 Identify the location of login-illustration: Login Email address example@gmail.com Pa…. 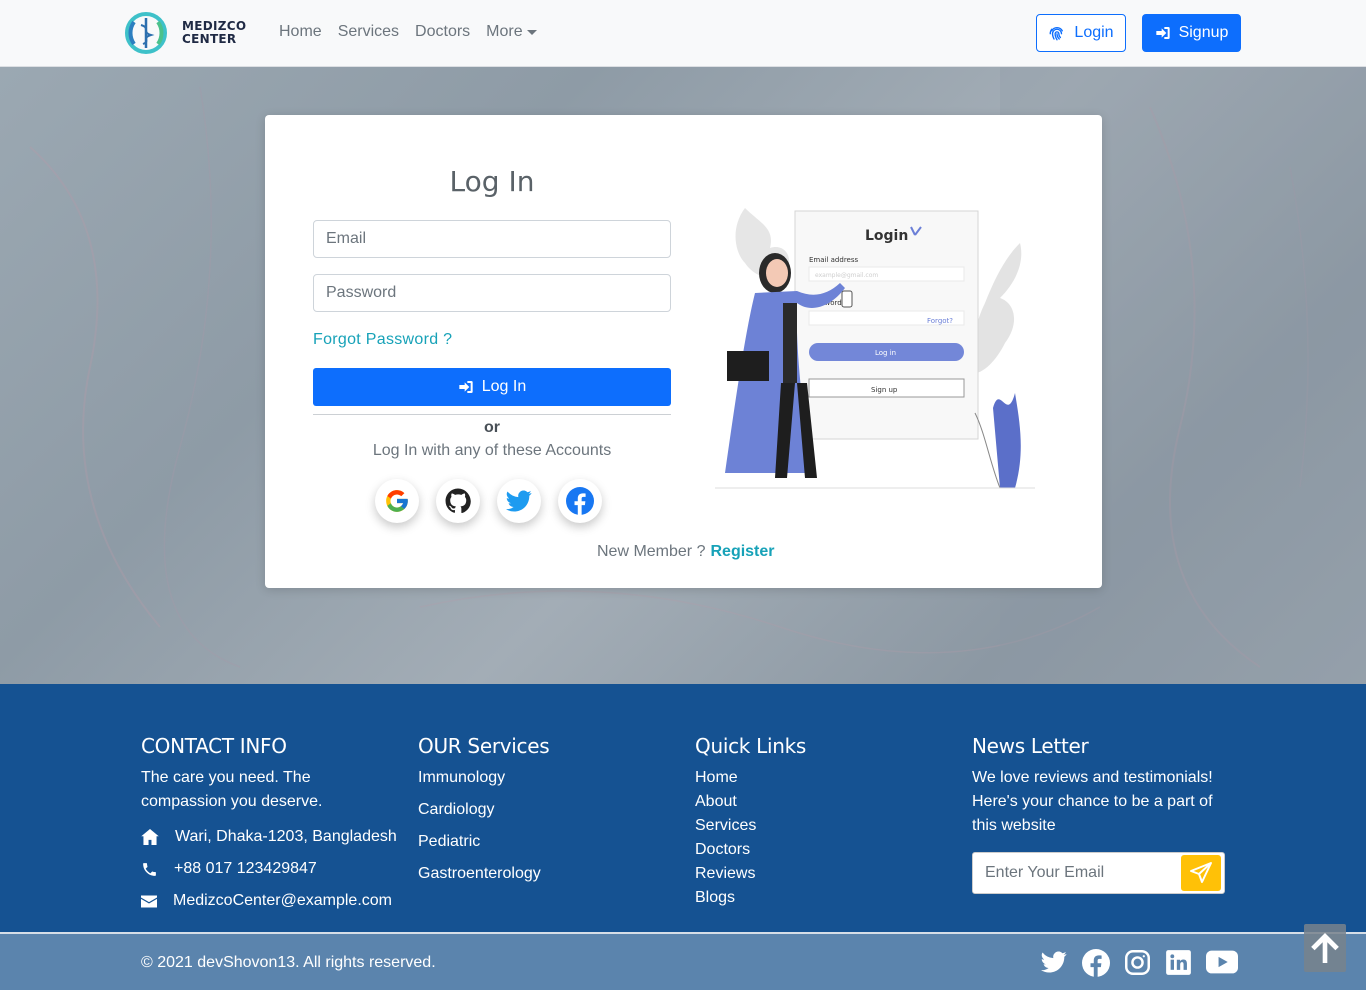
(875, 348).